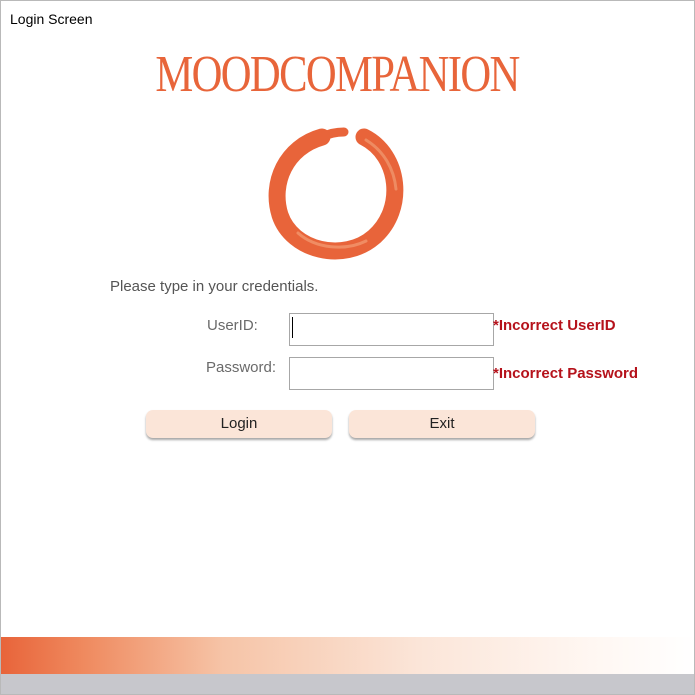 The image size is (695, 695). I want to click on login-button: Login, so click(239, 424).